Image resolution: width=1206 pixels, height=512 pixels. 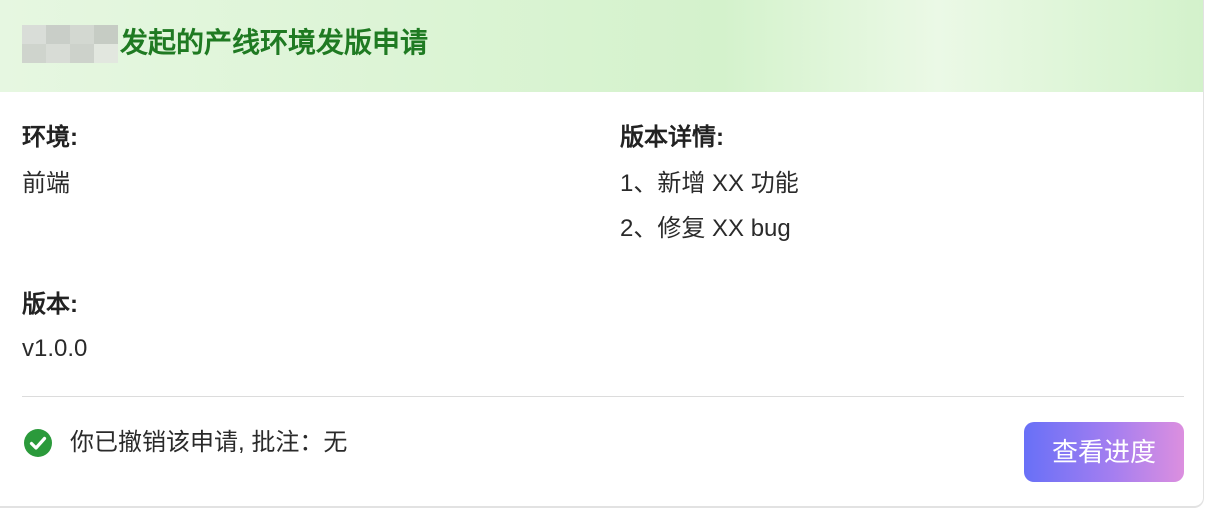 What do you see at coordinates (38, 443) in the screenshot?
I see `check-circle-icon` at bounding box center [38, 443].